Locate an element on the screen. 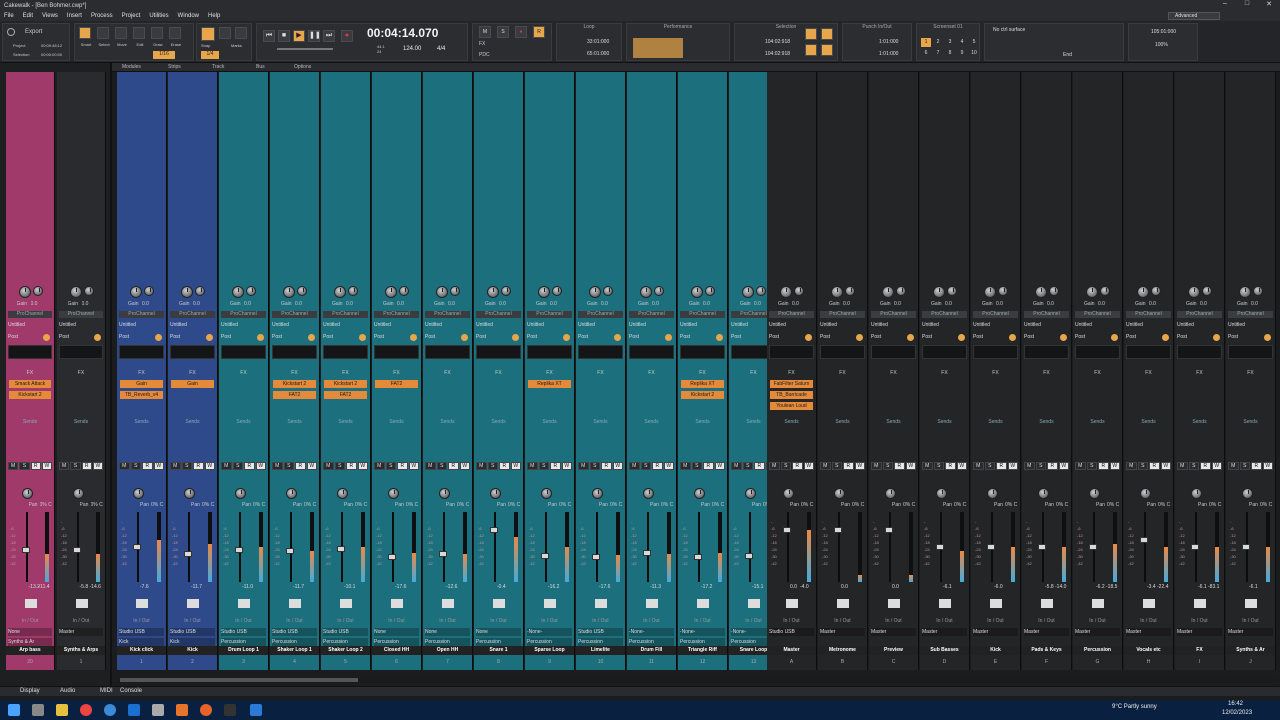 The image size is (1280, 720). marks-icon is located at coordinates (241, 33).